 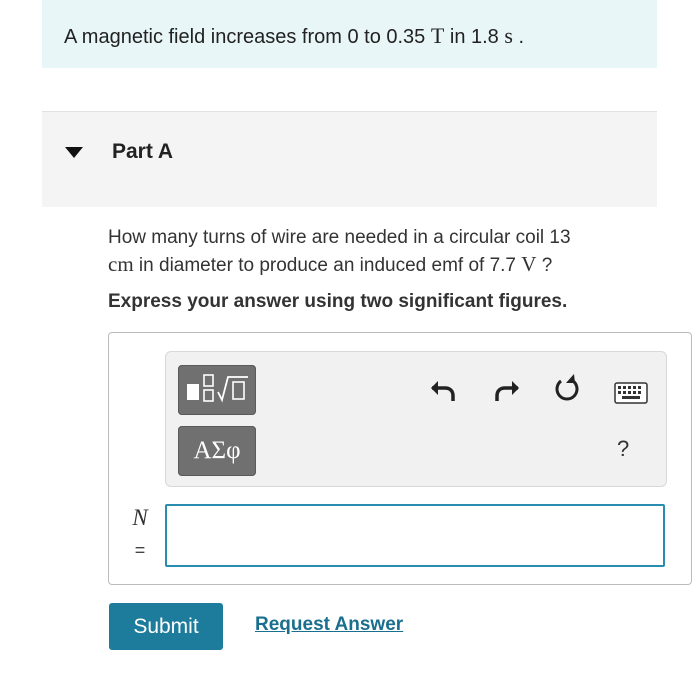 What do you see at coordinates (166, 626) in the screenshot?
I see `submit-button: Submit` at bounding box center [166, 626].